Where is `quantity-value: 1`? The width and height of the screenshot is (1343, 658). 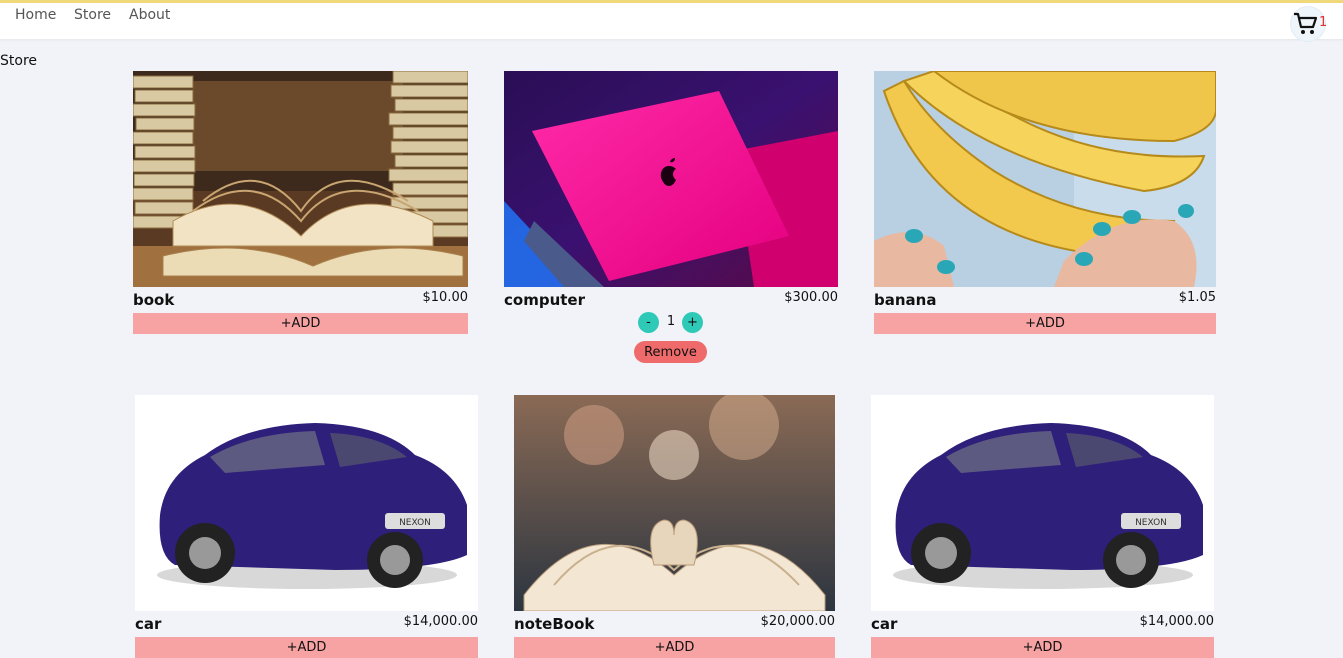
quantity-value: 1 is located at coordinates (671, 321).